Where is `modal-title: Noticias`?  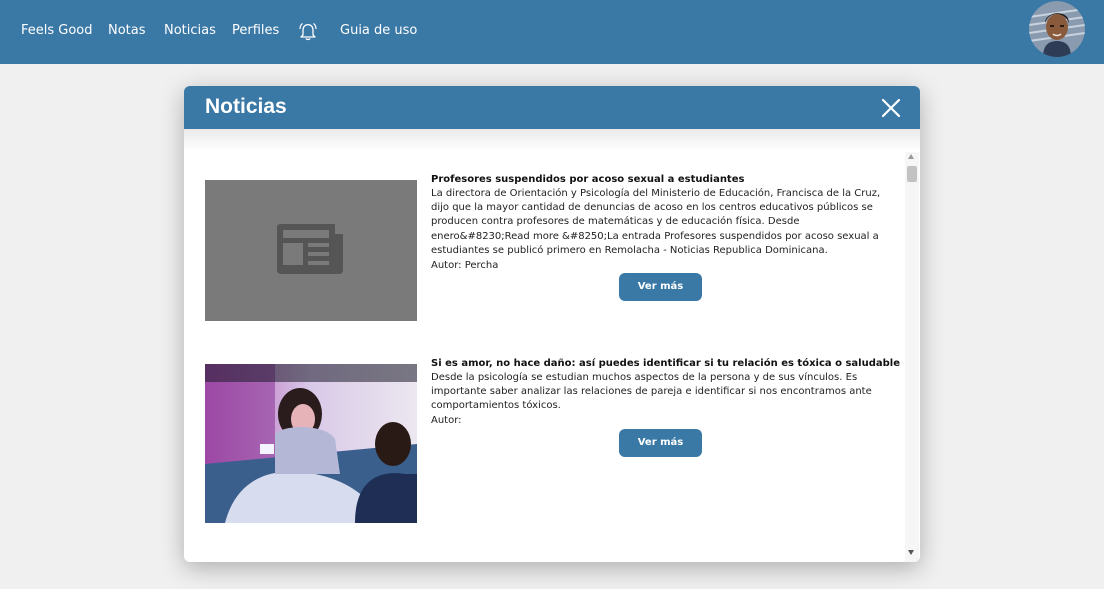
modal-title: Noticias is located at coordinates (246, 106).